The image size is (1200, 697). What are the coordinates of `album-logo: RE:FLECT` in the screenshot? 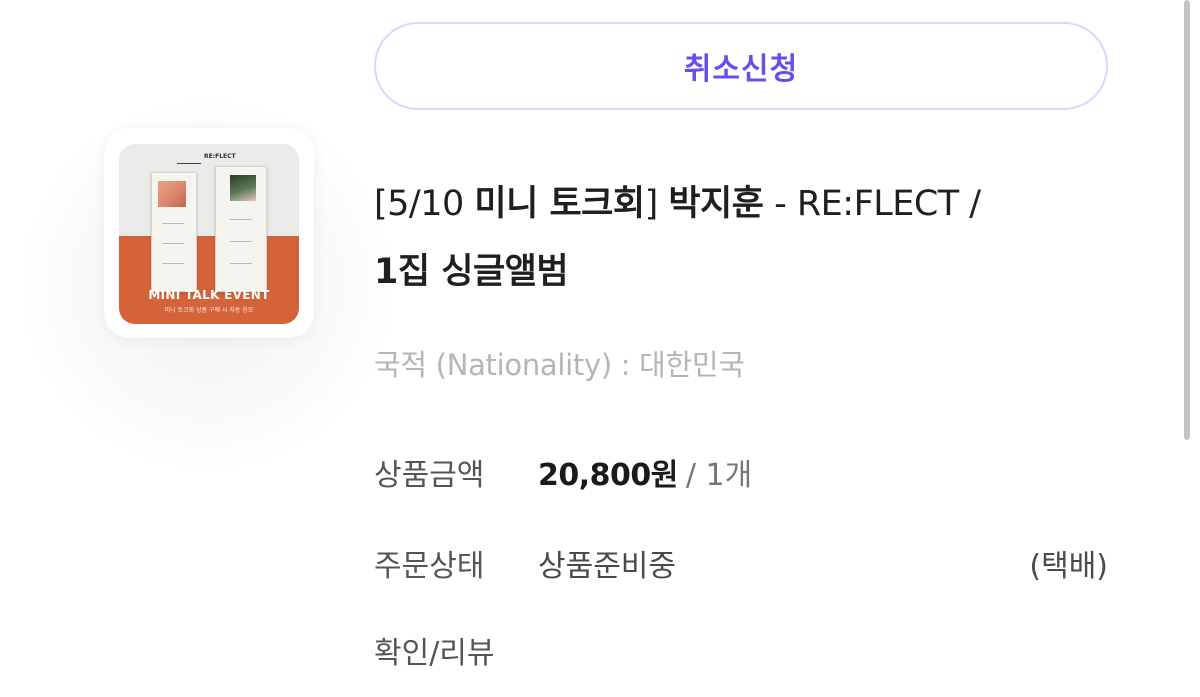 It's located at (209, 156).